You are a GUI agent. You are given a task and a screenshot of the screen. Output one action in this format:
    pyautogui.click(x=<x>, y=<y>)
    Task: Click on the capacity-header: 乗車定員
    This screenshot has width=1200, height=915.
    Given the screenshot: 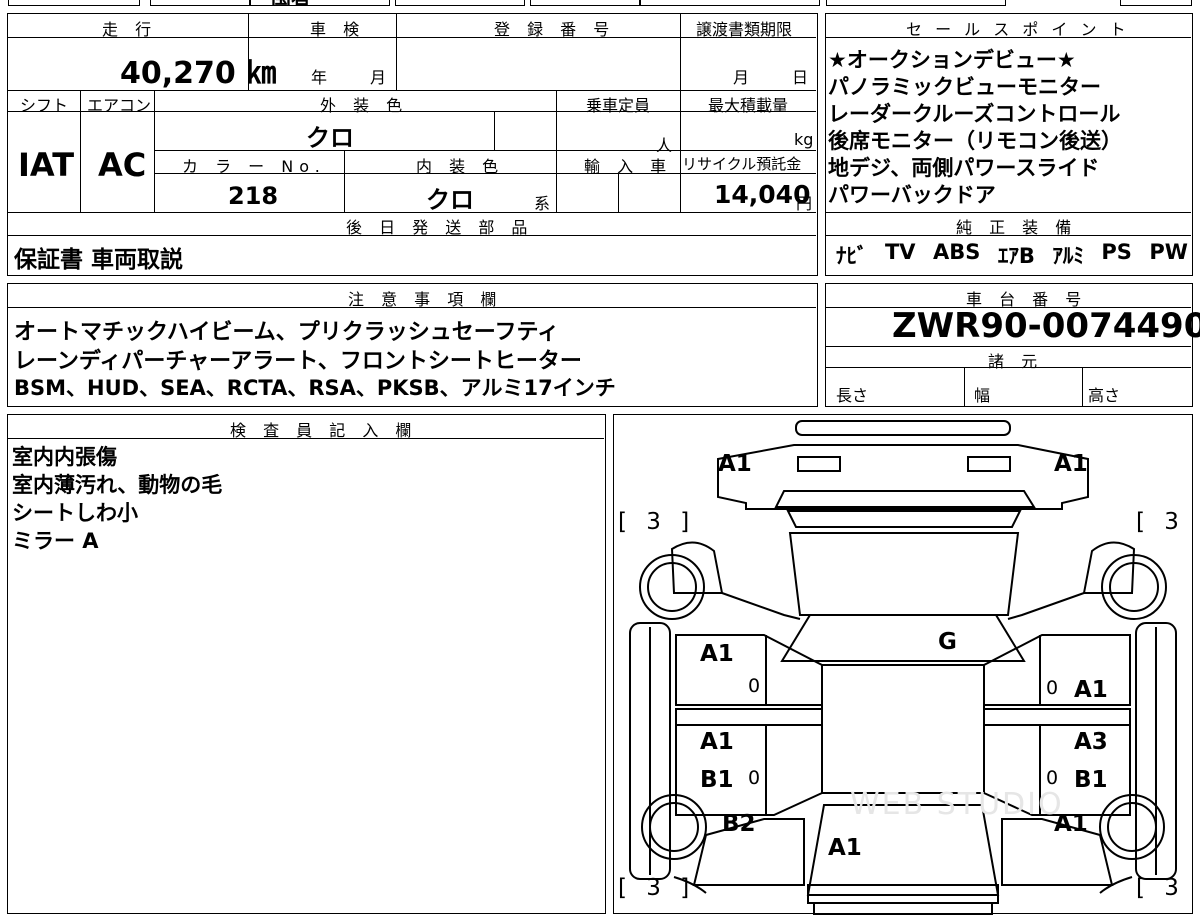 What is the action you would take?
    pyautogui.click(x=618, y=105)
    